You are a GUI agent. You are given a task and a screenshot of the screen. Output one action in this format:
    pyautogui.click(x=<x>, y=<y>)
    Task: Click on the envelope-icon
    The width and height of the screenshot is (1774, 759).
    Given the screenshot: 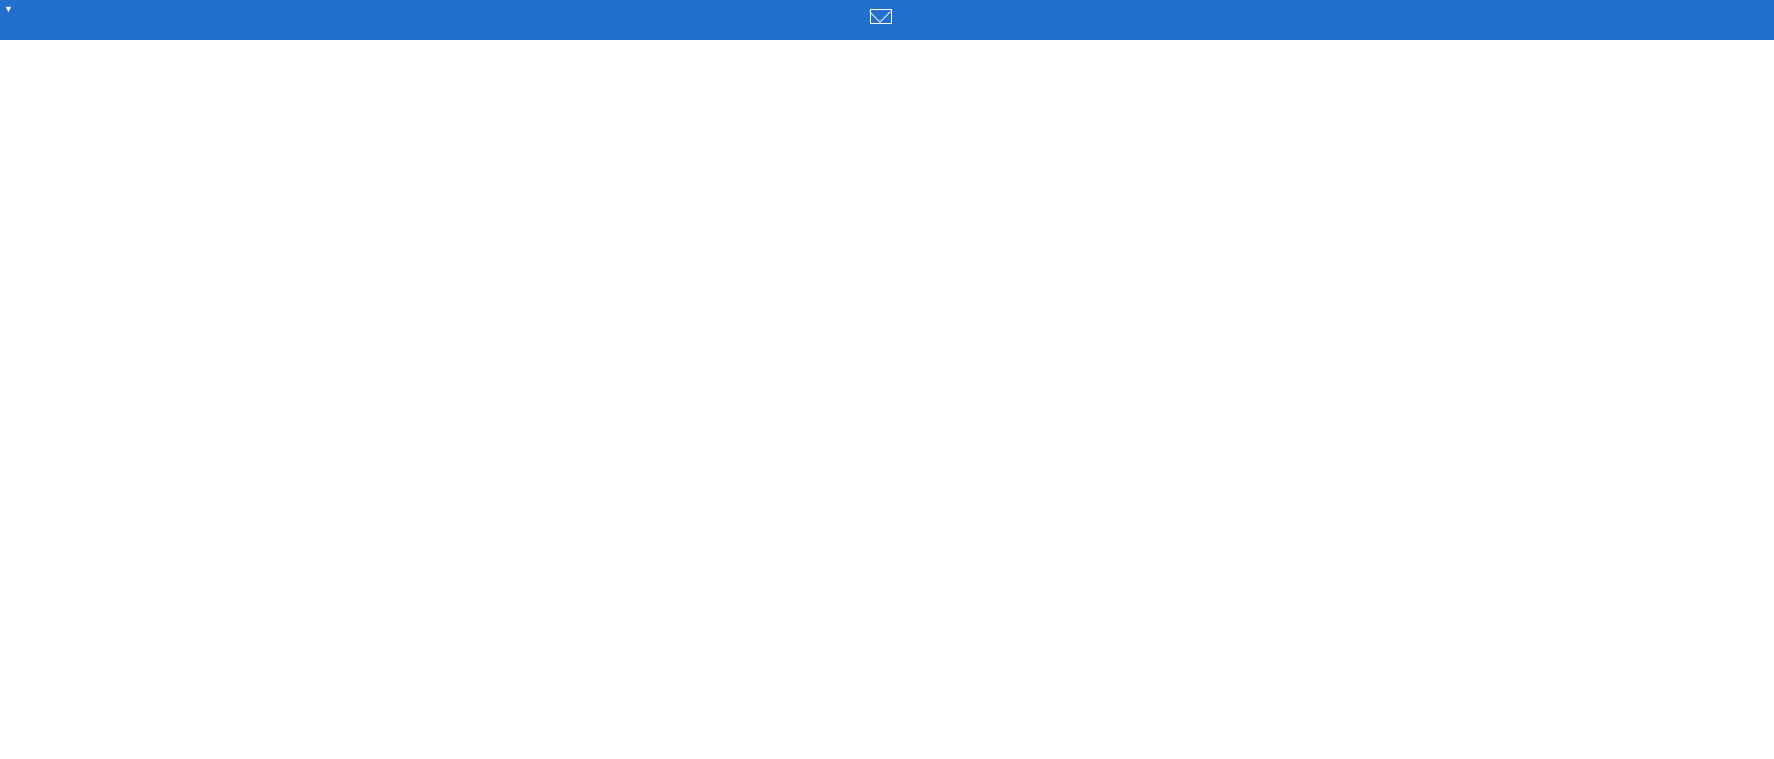 What is the action you would take?
    pyautogui.click(x=881, y=16)
    